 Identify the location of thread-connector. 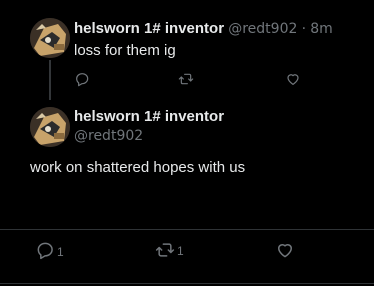
(50, 80).